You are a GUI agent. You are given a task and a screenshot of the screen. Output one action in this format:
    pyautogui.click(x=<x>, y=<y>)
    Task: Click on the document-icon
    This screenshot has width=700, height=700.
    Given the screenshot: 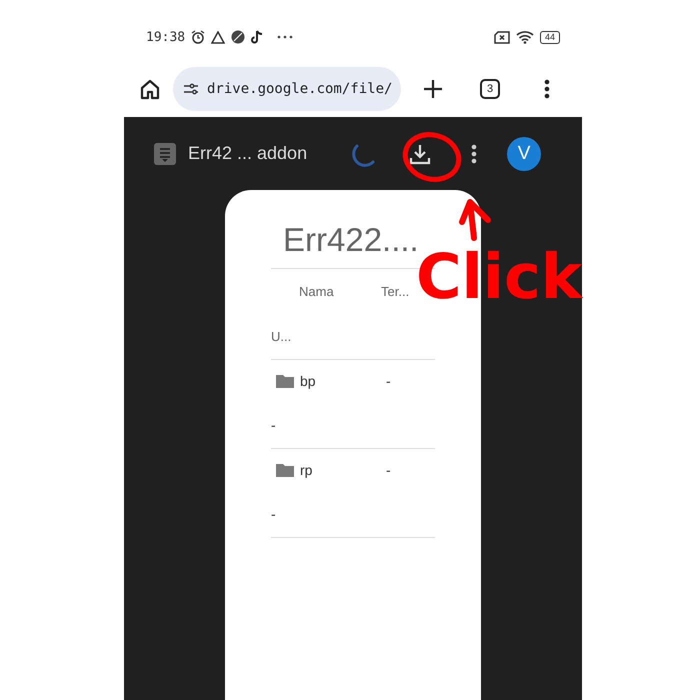 What is the action you would take?
    pyautogui.click(x=165, y=153)
    